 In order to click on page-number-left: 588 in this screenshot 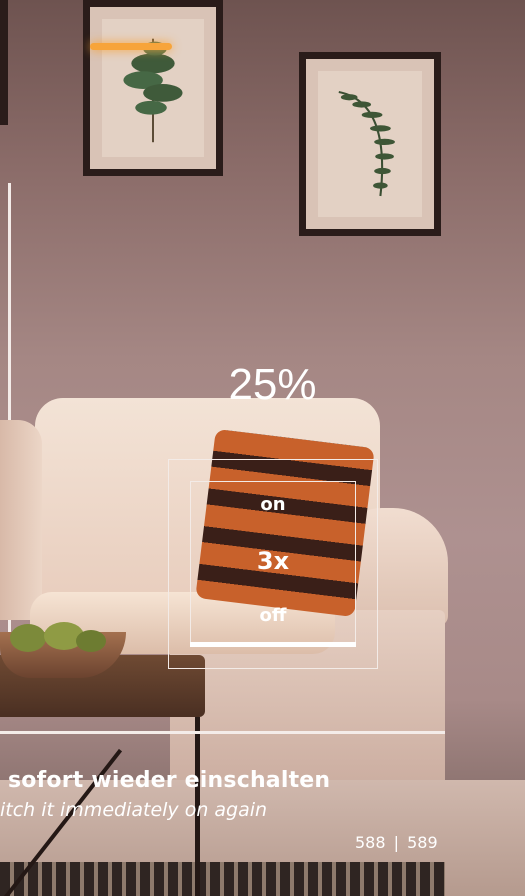, I will do `click(370, 842)`.